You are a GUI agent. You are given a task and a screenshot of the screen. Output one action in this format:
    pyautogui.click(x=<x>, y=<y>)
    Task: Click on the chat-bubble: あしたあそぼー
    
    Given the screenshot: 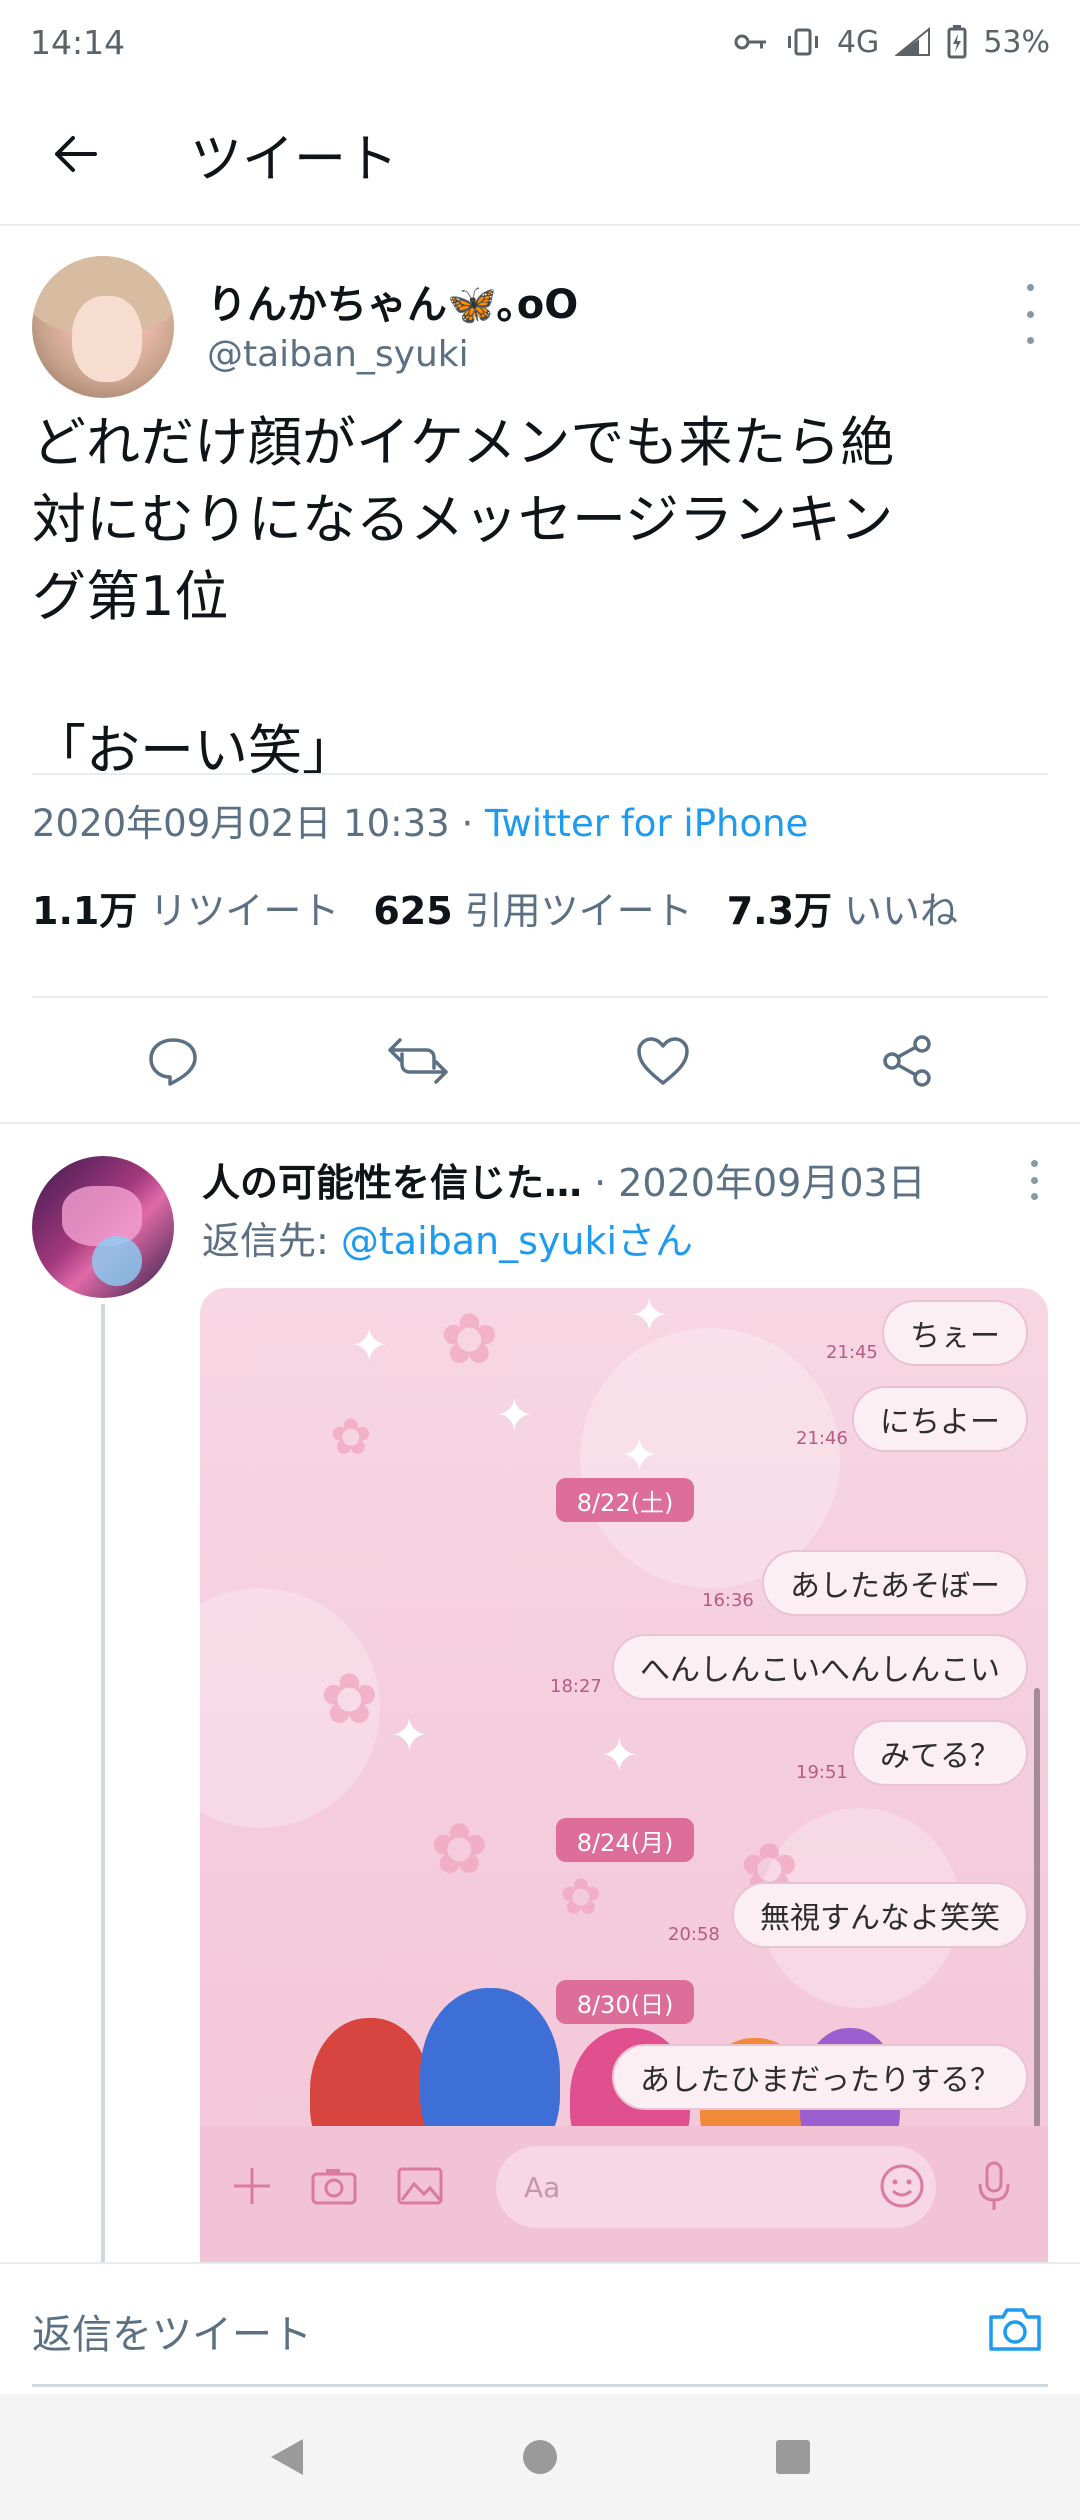 What is the action you would take?
    pyautogui.click(x=895, y=1583)
    